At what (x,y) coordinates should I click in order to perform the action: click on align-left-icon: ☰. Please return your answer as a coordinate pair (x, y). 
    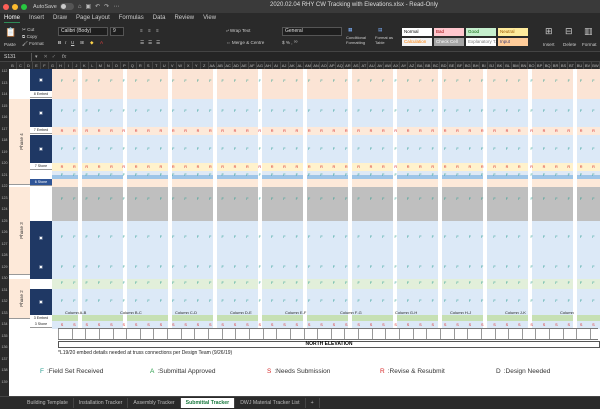
    Looking at the image, I should click on (142, 43).